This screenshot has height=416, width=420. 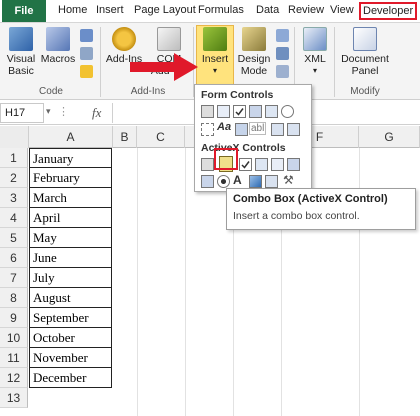 What do you see at coordinates (14, 198) in the screenshot?
I see `row-header: 3` at bounding box center [14, 198].